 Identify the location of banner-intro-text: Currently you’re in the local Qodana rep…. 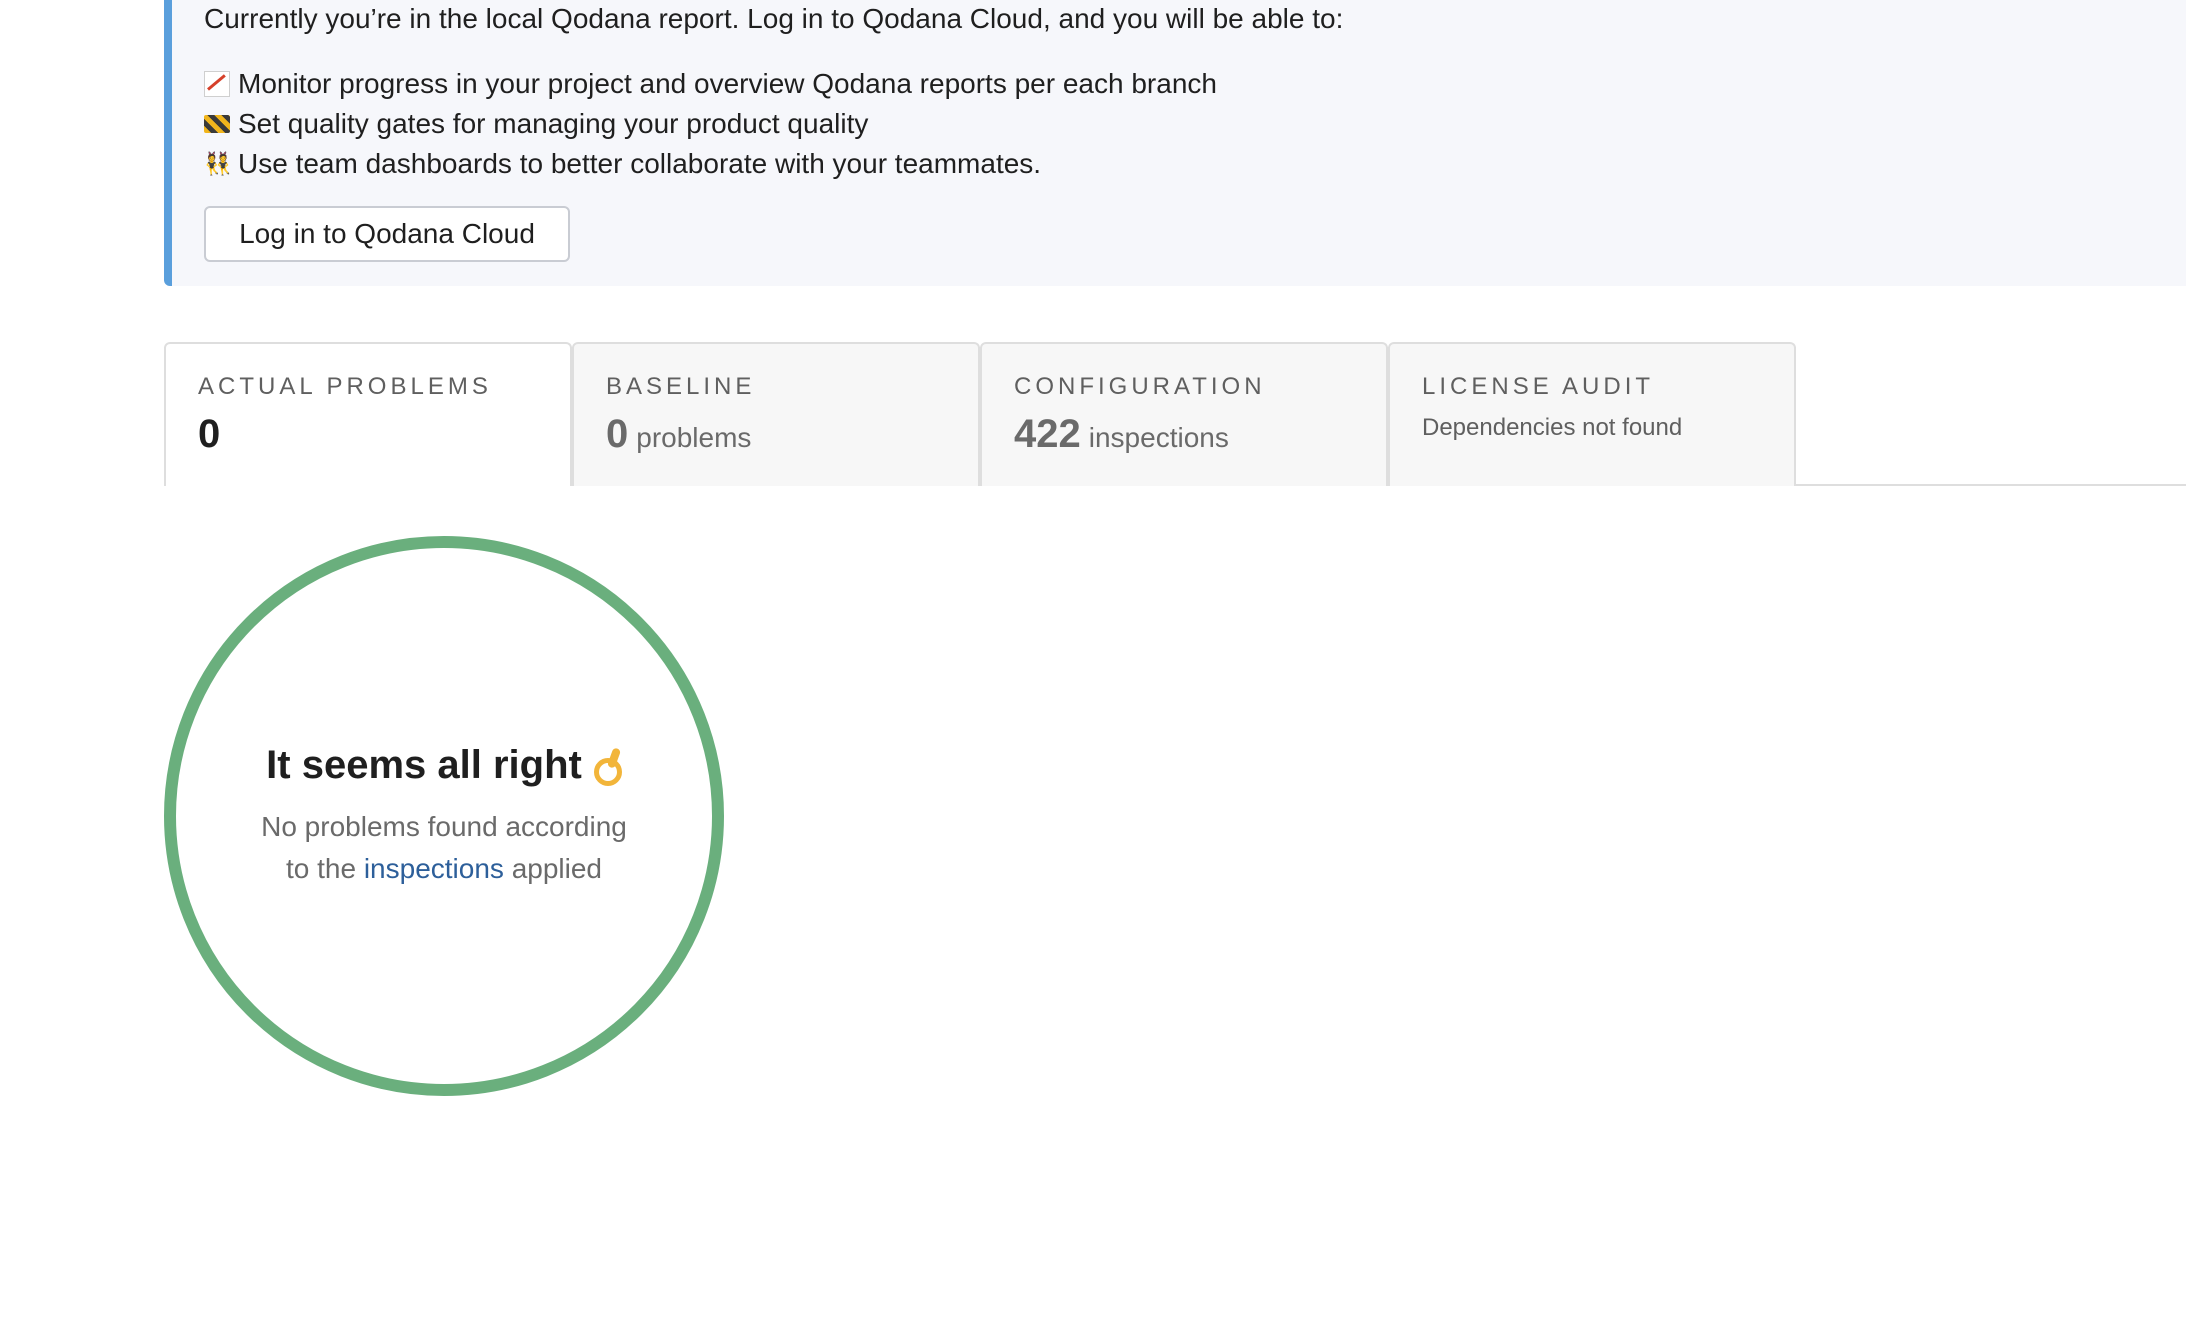
(774, 18).